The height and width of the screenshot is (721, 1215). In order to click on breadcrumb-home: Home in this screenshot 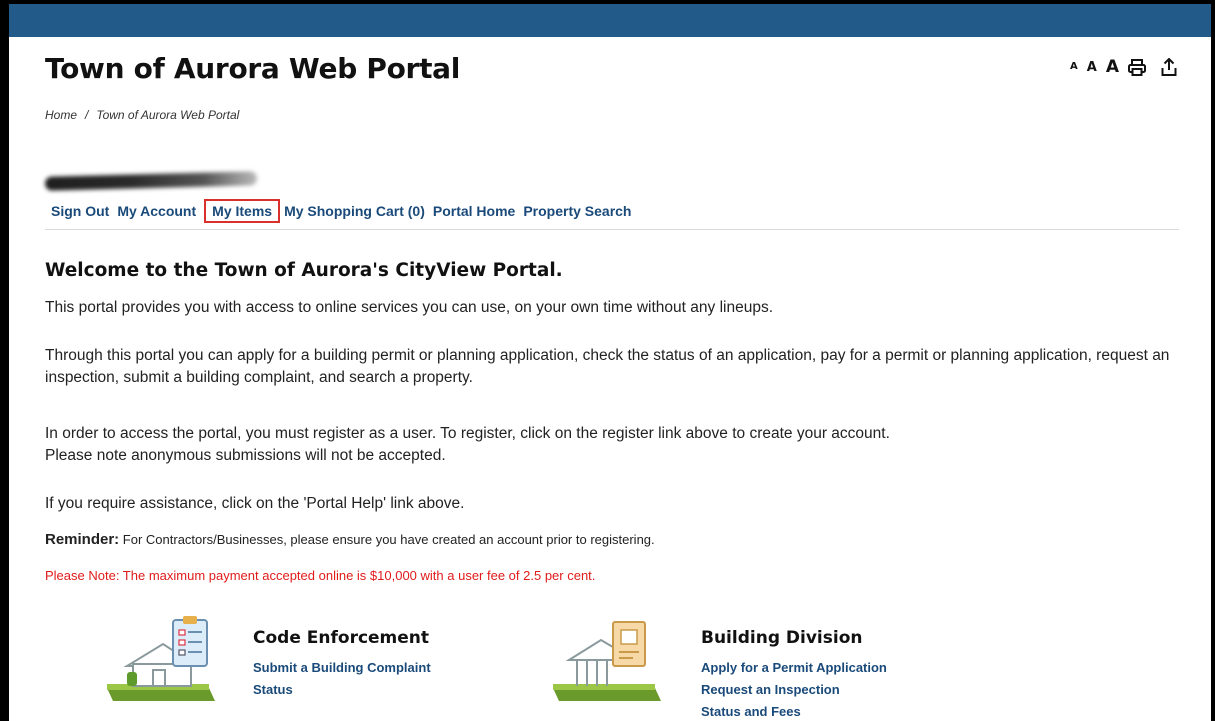, I will do `click(61, 115)`.